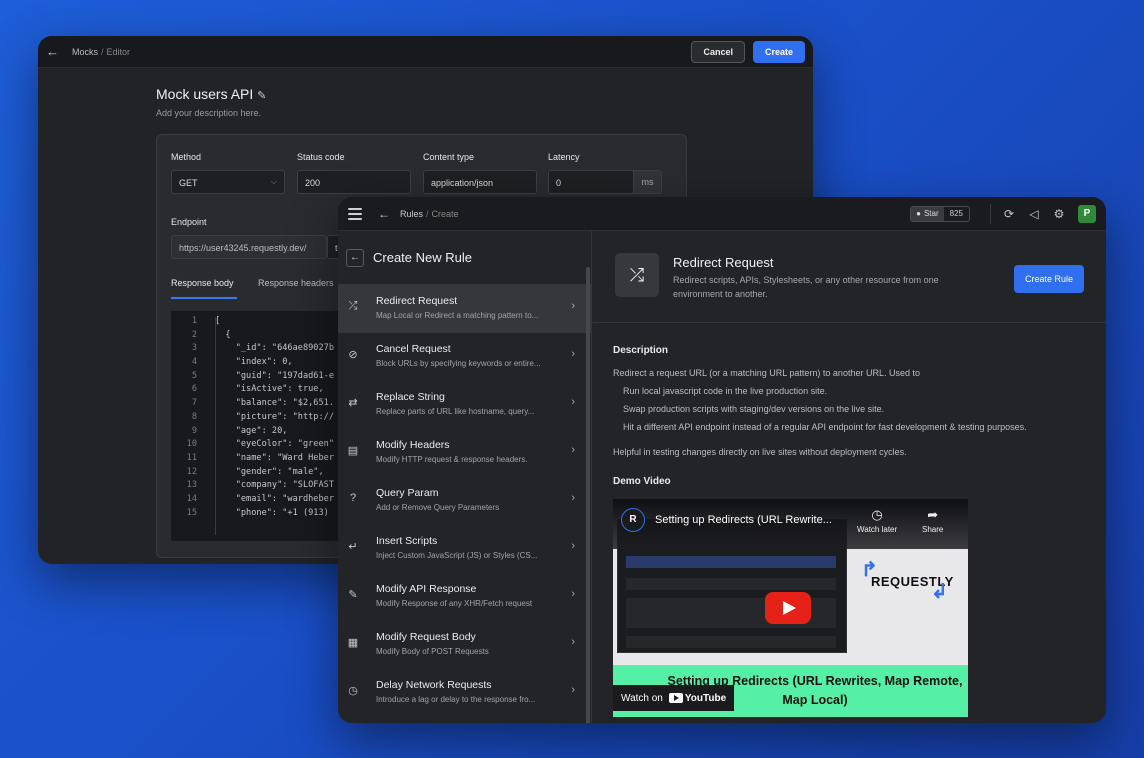 Image resolution: width=1144 pixels, height=758 pixels. I want to click on cancel-button: Cancel, so click(718, 51).